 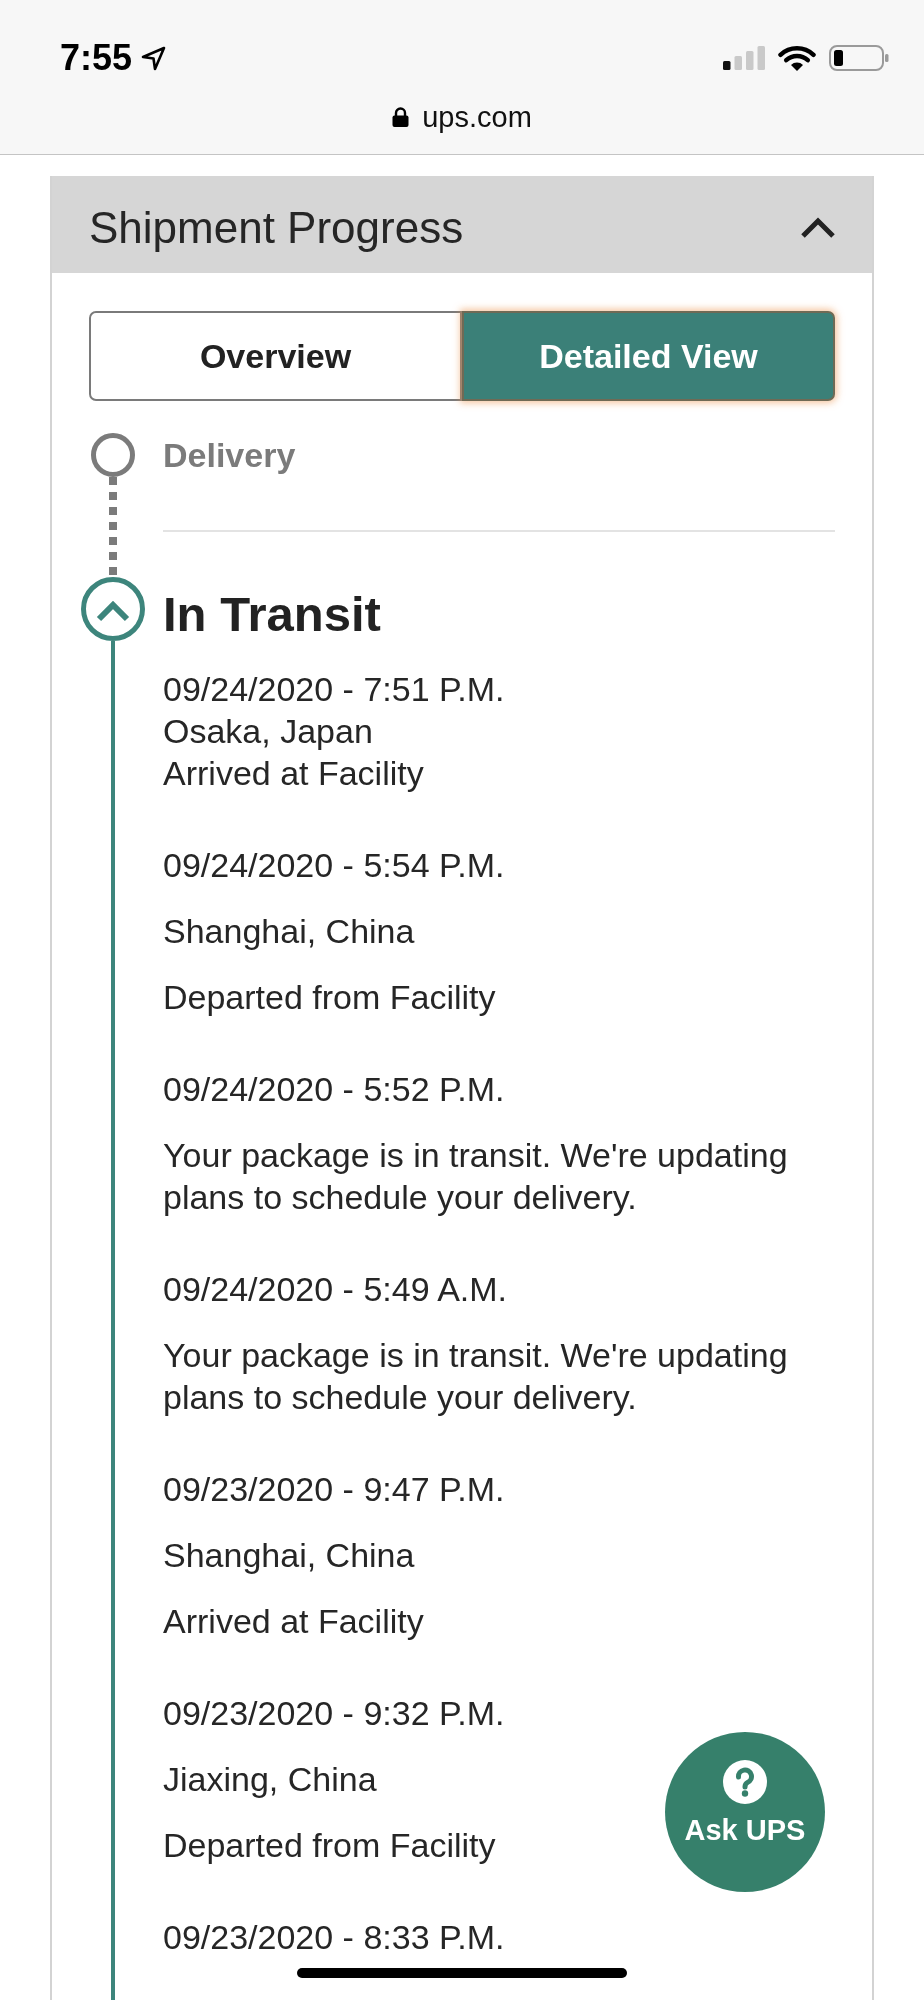 What do you see at coordinates (334, 689) in the screenshot?
I see `event-date: 09/24/2020 - 7:51 P.M.` at bounding box center [334, 689].